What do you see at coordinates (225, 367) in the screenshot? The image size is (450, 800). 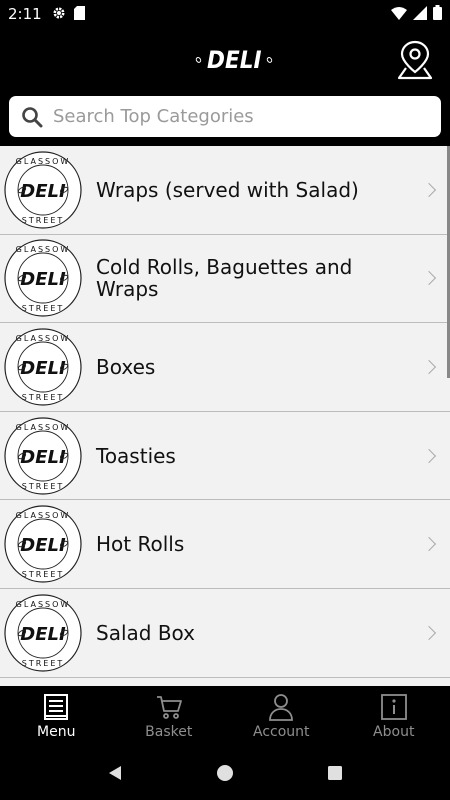 I see `category-item-2: GLASSOW STREET DELI Boxes` at bounding box center [225, 367].